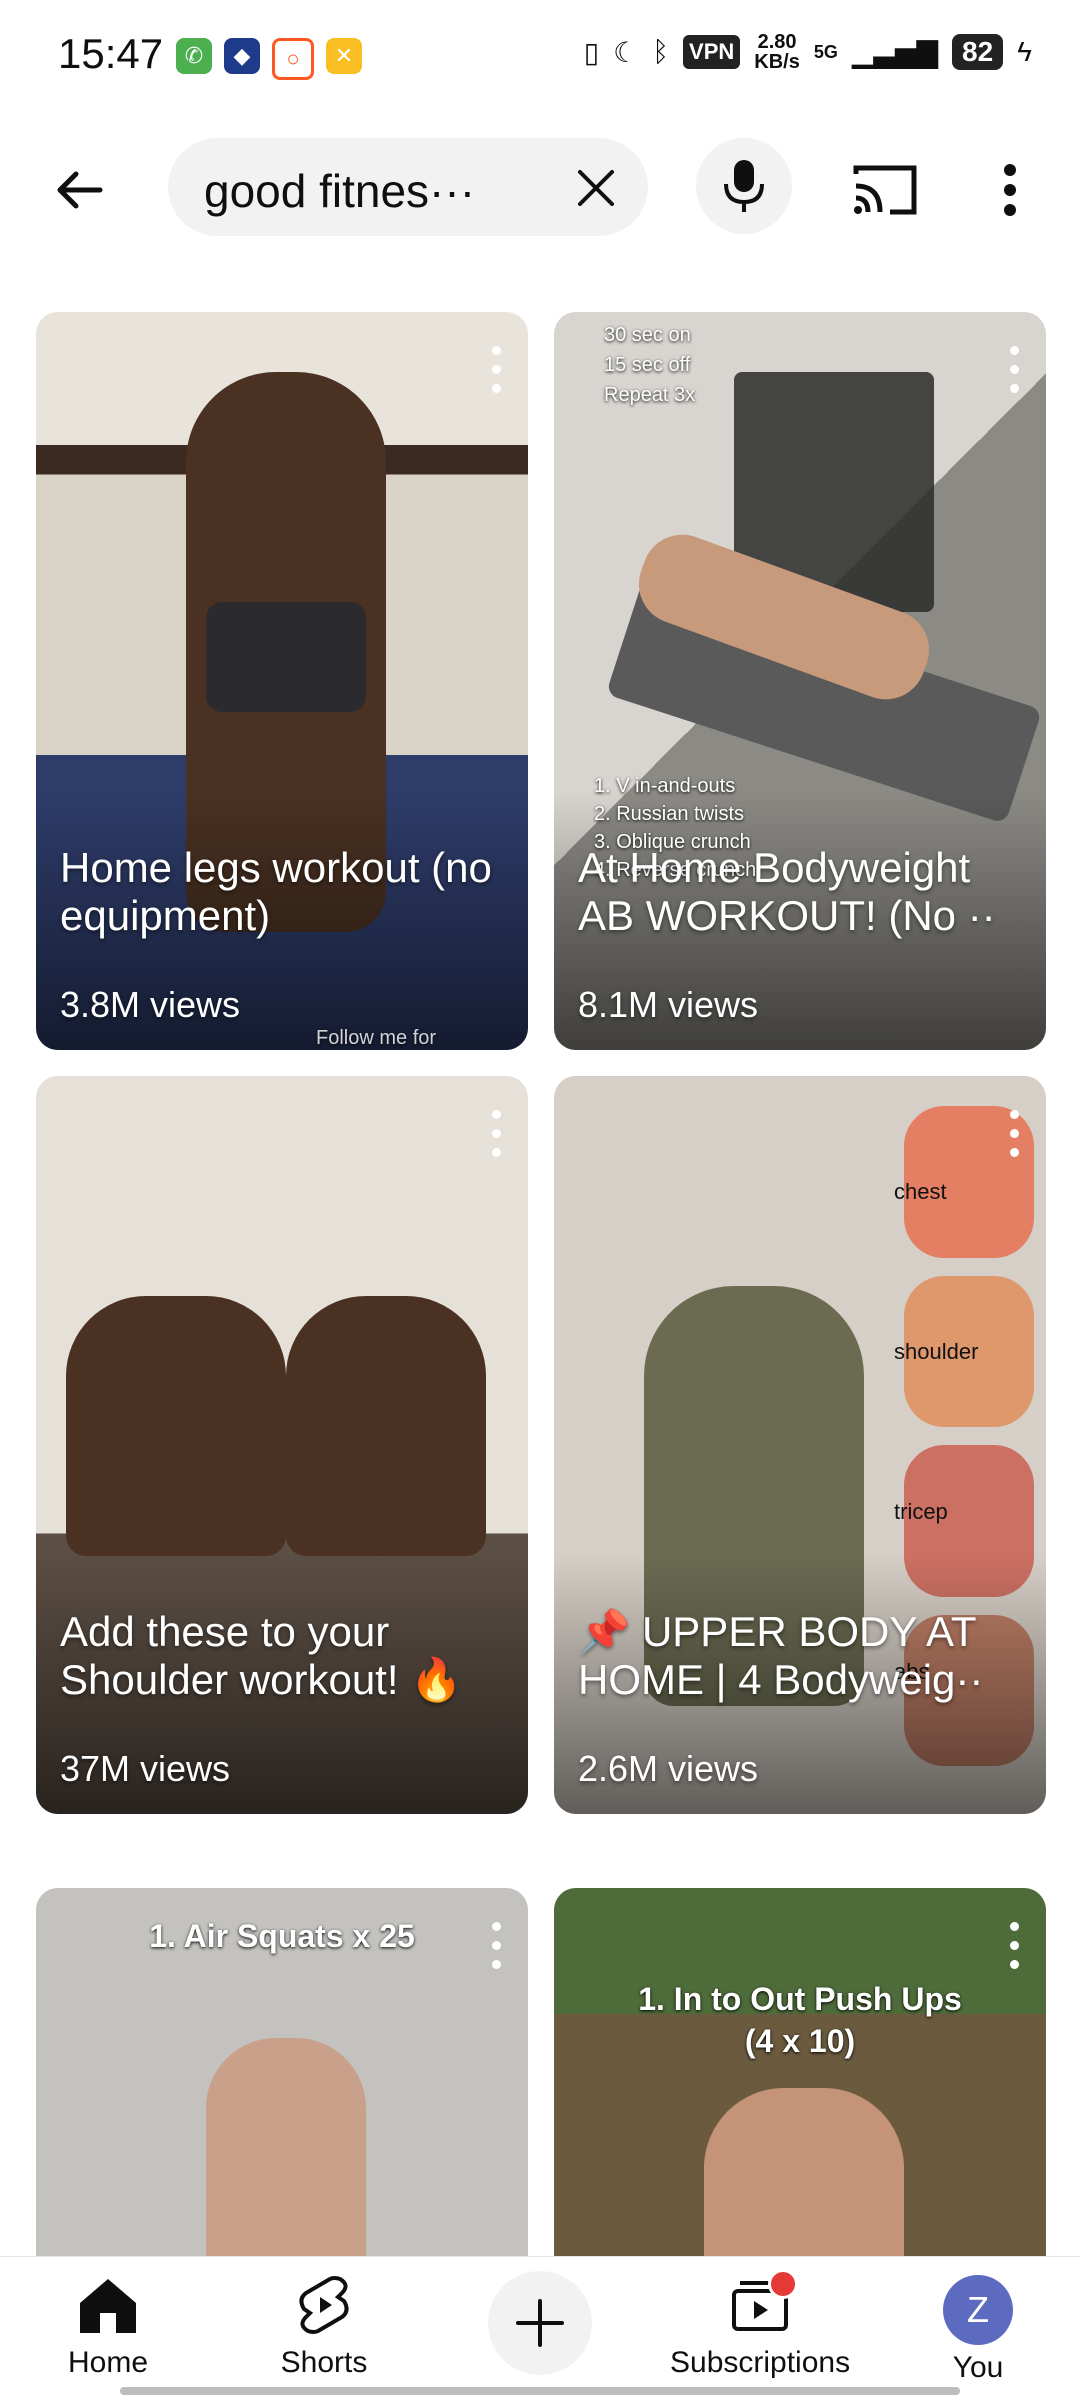 This screenshot has height=2401, width=1080. What do you see at coordinates (261, 1655) in the screenshot?
I see `short-title: Add these to your Shoulder workout! 🔥` at bounding box center [261, 1655].